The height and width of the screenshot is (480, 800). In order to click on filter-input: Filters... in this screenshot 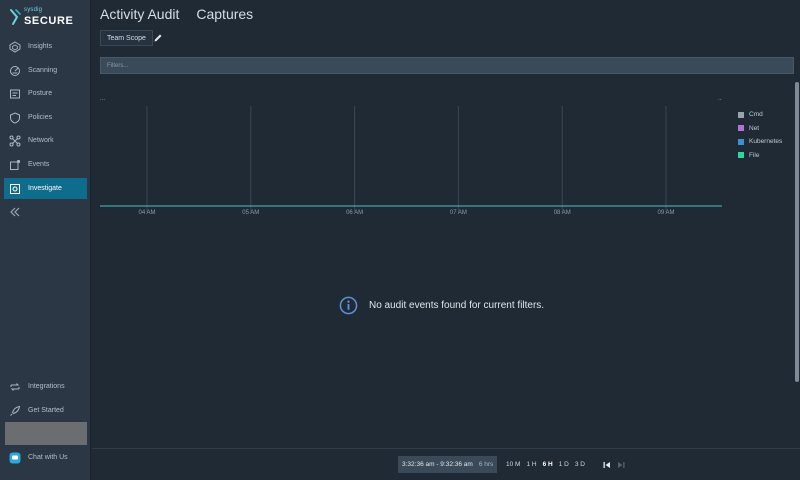, I will do `click(447, 65)`.